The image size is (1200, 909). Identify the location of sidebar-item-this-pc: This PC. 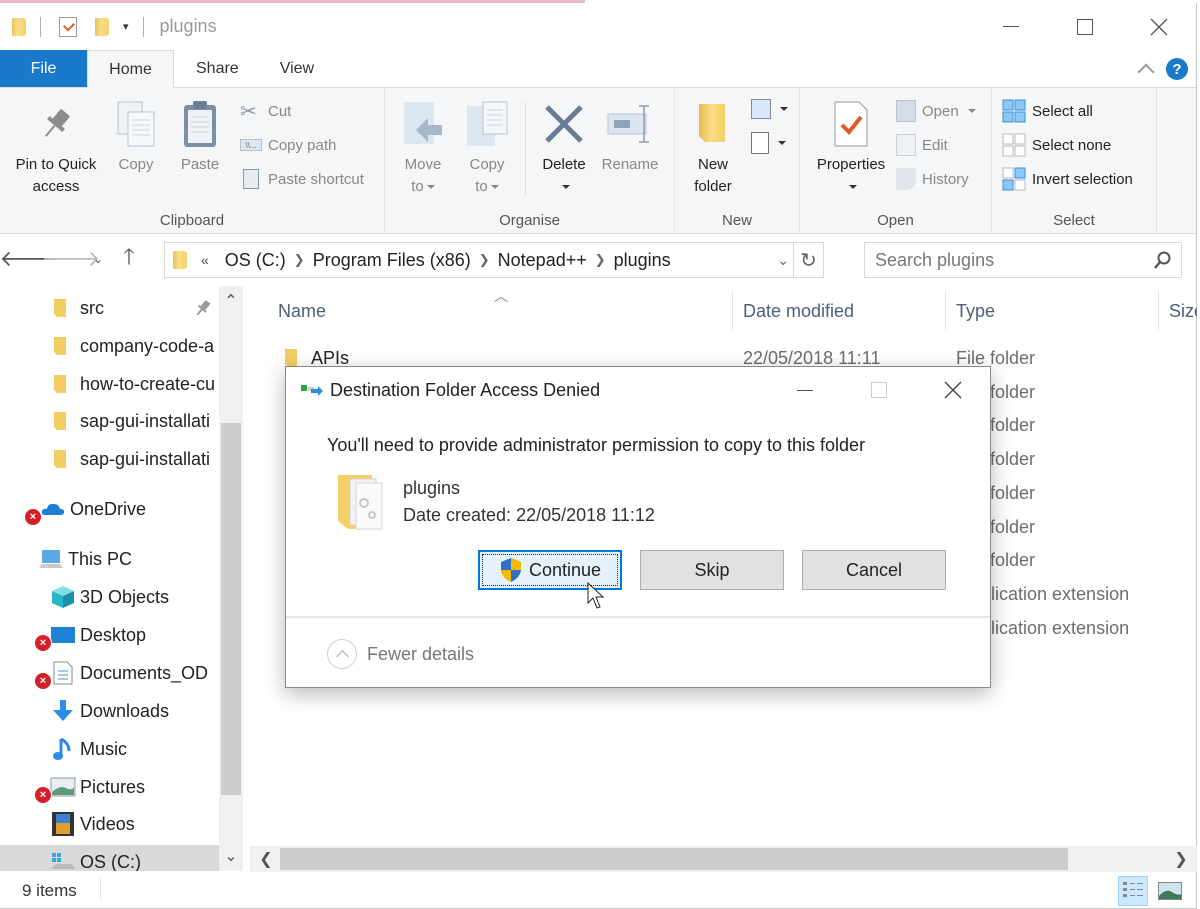
(109, 559).